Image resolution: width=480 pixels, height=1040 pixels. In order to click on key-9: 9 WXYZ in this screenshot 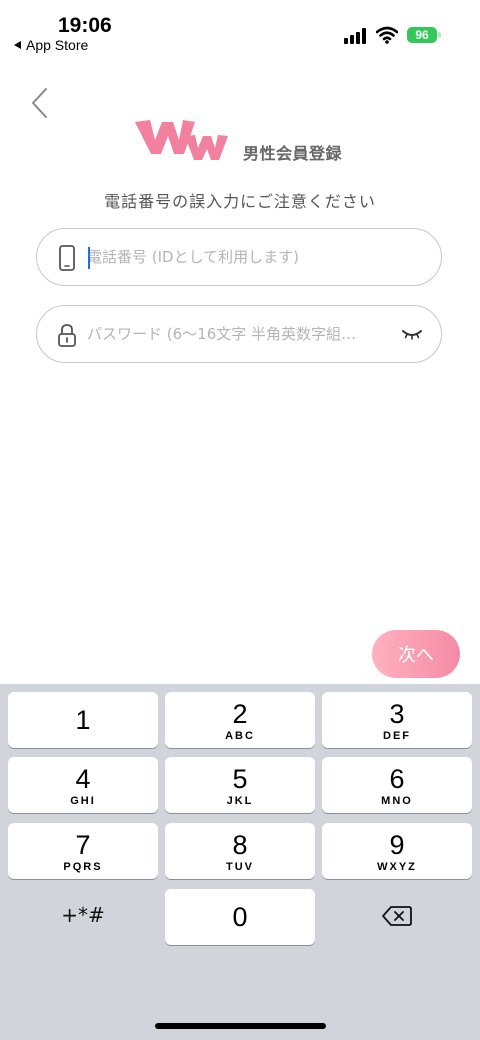, I will do `click(397, 851)`.